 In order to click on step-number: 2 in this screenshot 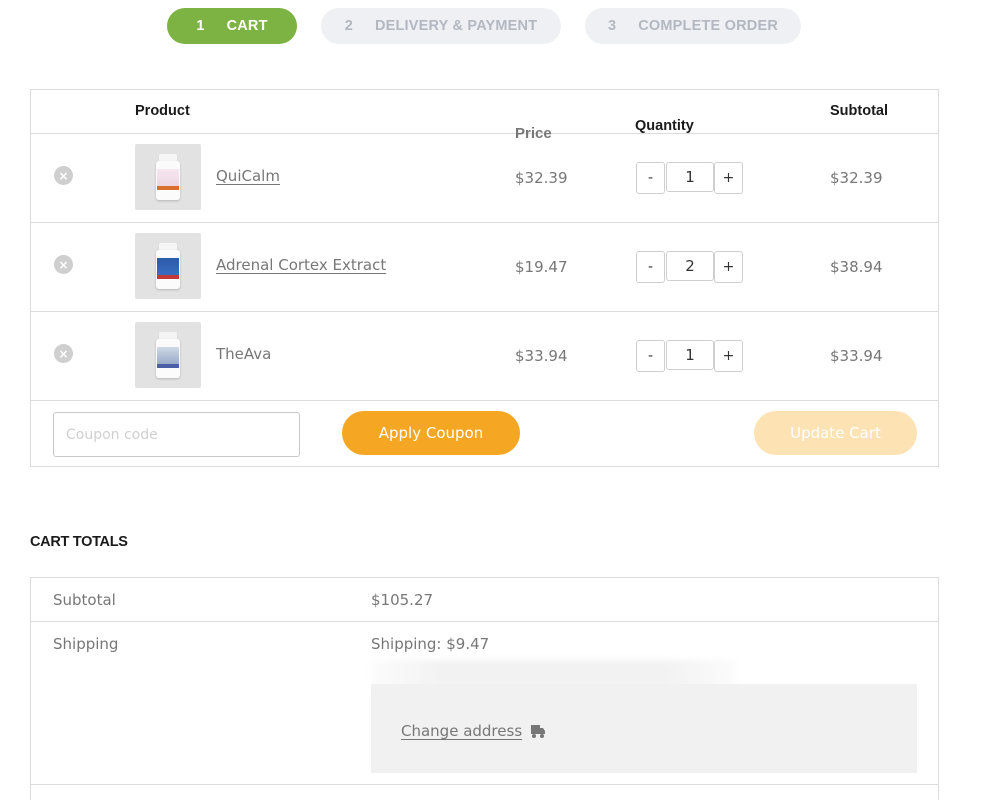, I will do `click(348, 26)`.